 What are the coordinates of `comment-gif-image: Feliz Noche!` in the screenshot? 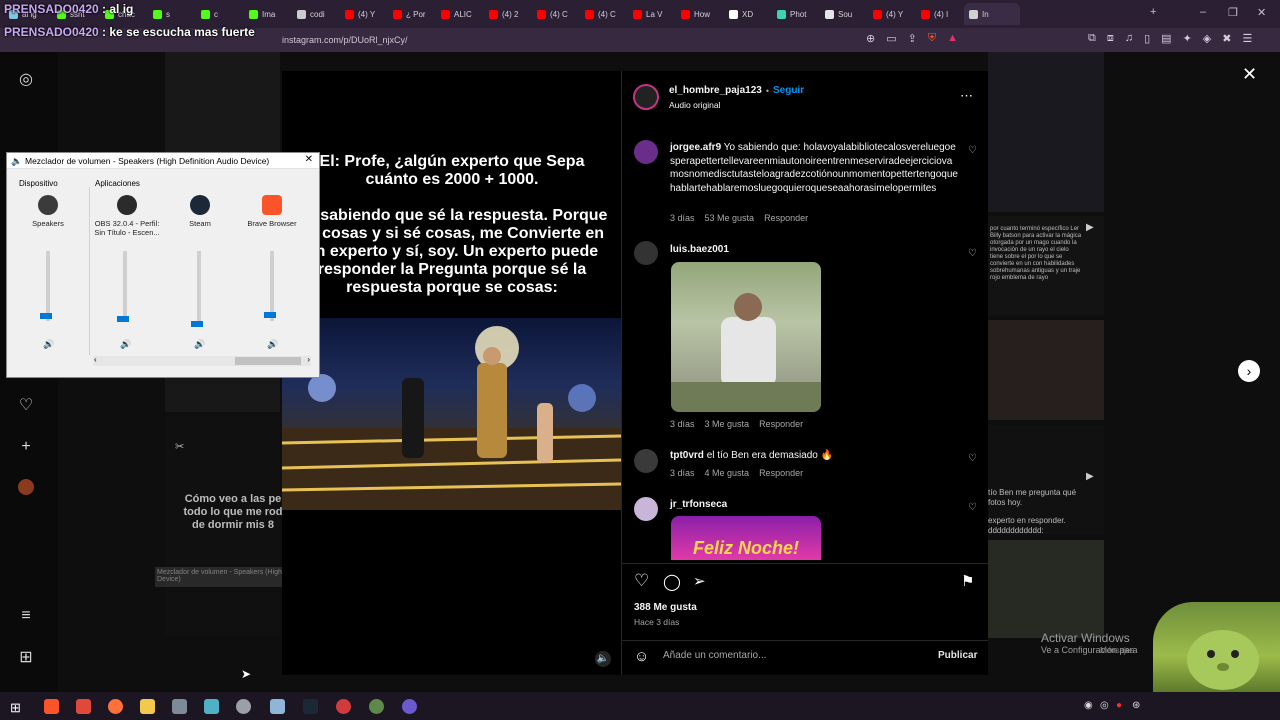 It's located at (746, 538).